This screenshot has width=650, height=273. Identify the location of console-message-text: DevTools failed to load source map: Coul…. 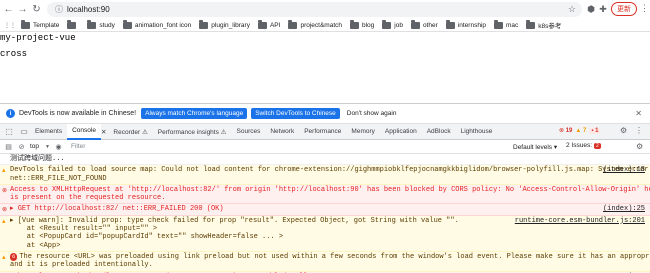
(330, 174).